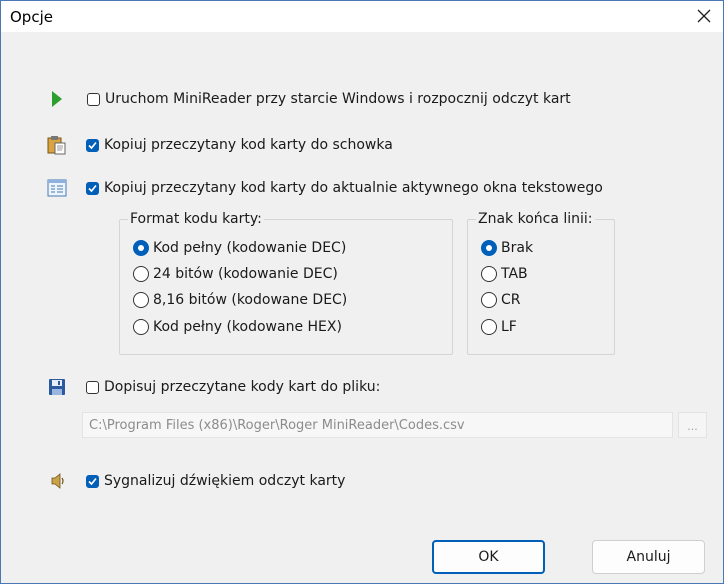 This screenshot has height=584, width=724. Describe the element at coordinates (489, 248) in the screenshot. I see `eol-radio-none` at that location.